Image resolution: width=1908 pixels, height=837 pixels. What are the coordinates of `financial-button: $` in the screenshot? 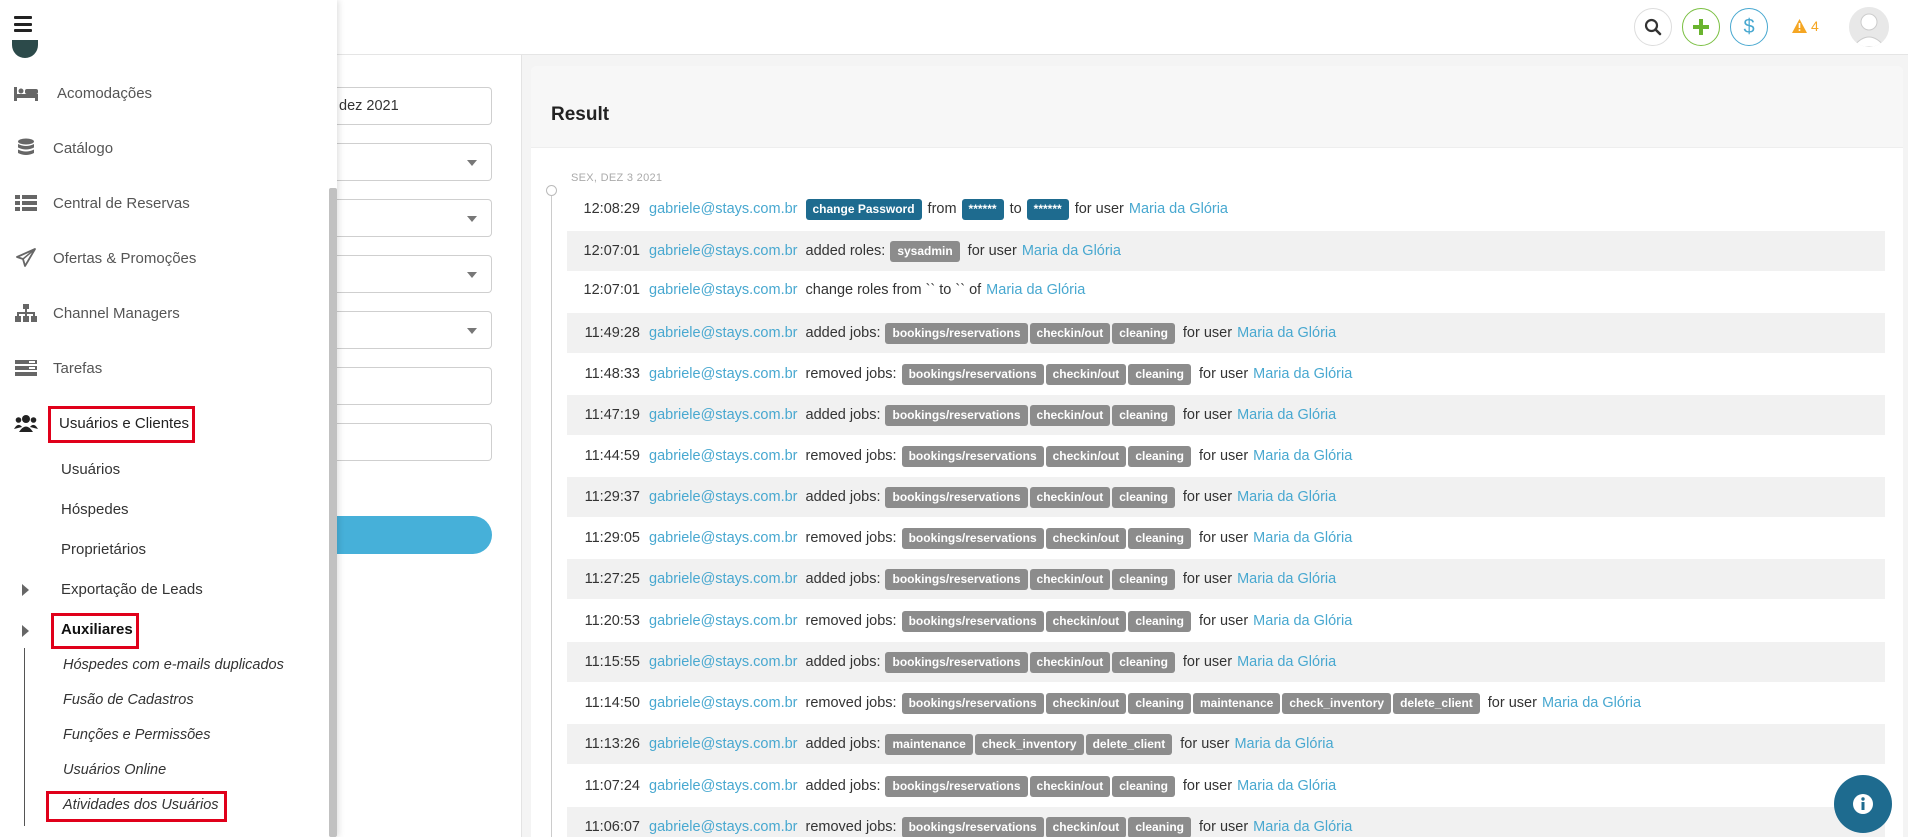 It's located at (1749, 27).